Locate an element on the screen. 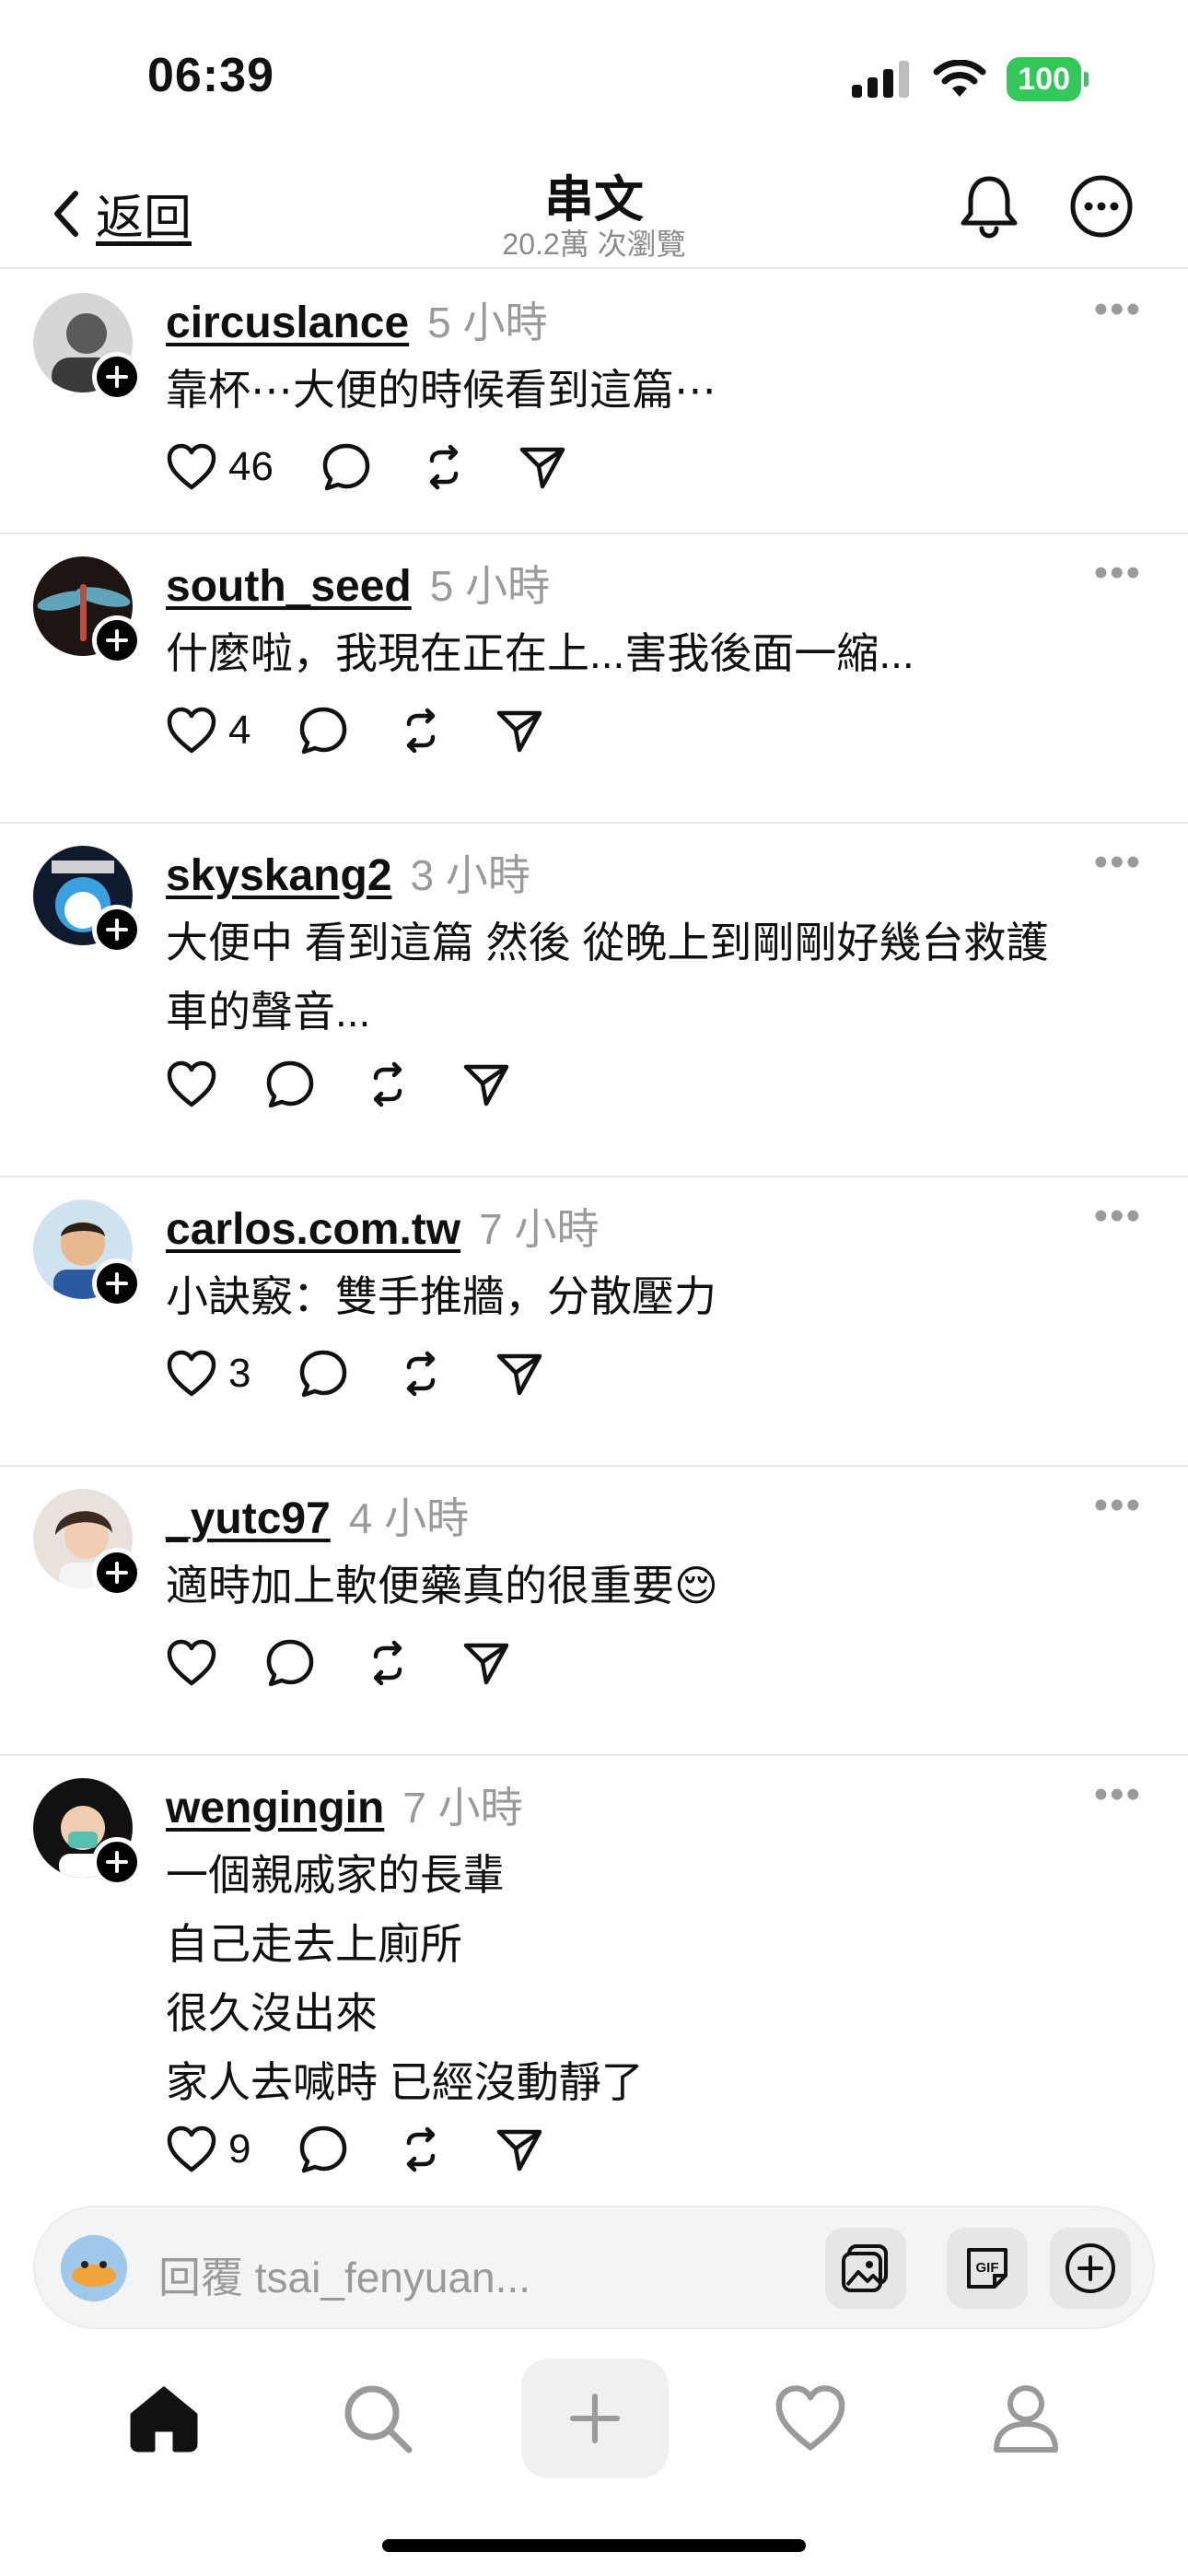 The width and height of the screenshot is (1188, 2576). post-header: _yutc97 4 小時 is located at coordinates (317, 1515).